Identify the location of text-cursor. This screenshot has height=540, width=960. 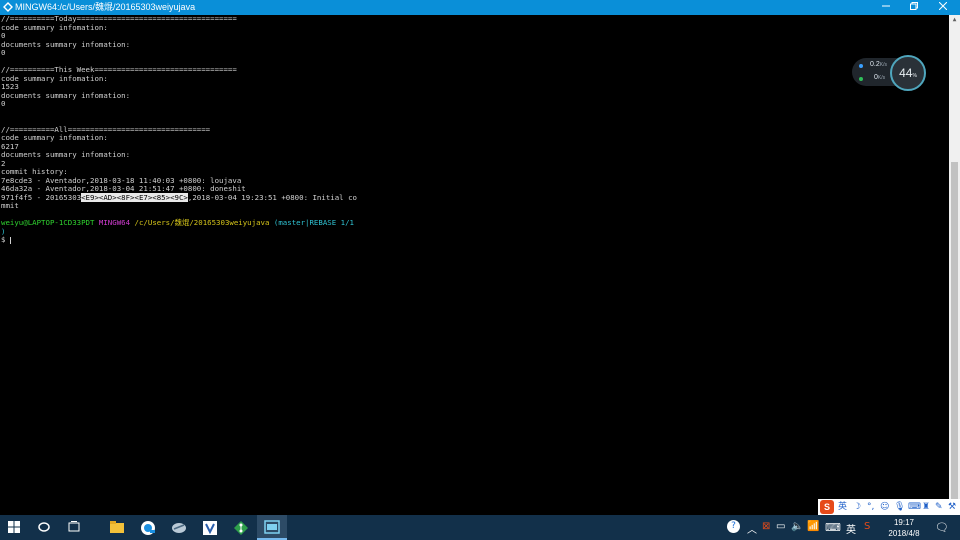
(10, 240).